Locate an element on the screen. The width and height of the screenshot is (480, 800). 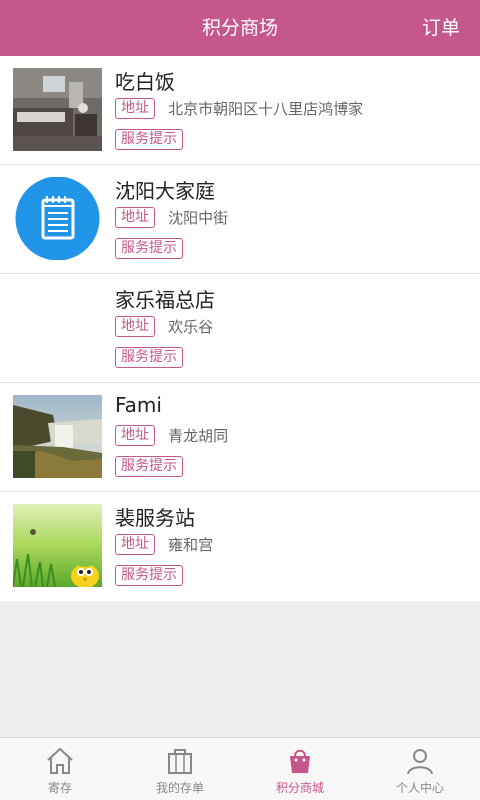
list-item: Fami 地址 青龙胡同 服务提示 is located at coordinates (240, 437).